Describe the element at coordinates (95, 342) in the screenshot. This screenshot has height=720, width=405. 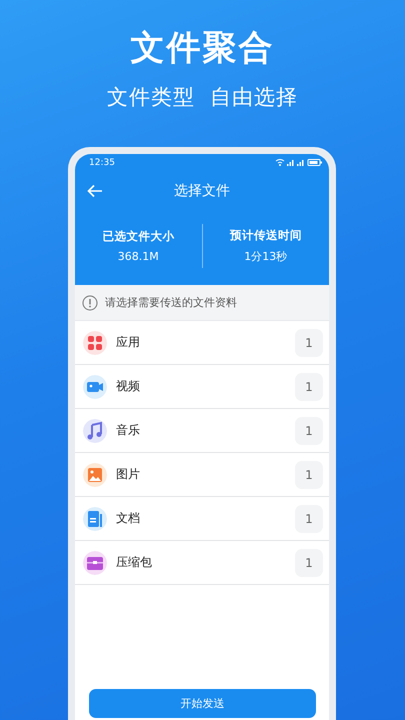
I see `grid-icon` at that location.